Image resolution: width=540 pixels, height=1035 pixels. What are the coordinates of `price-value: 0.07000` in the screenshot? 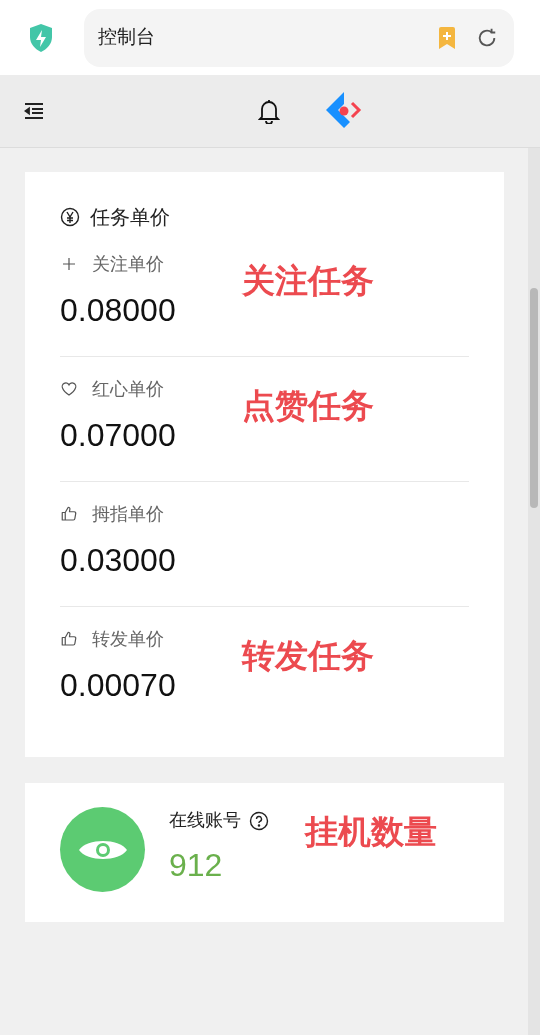 It's located at (118, 435).